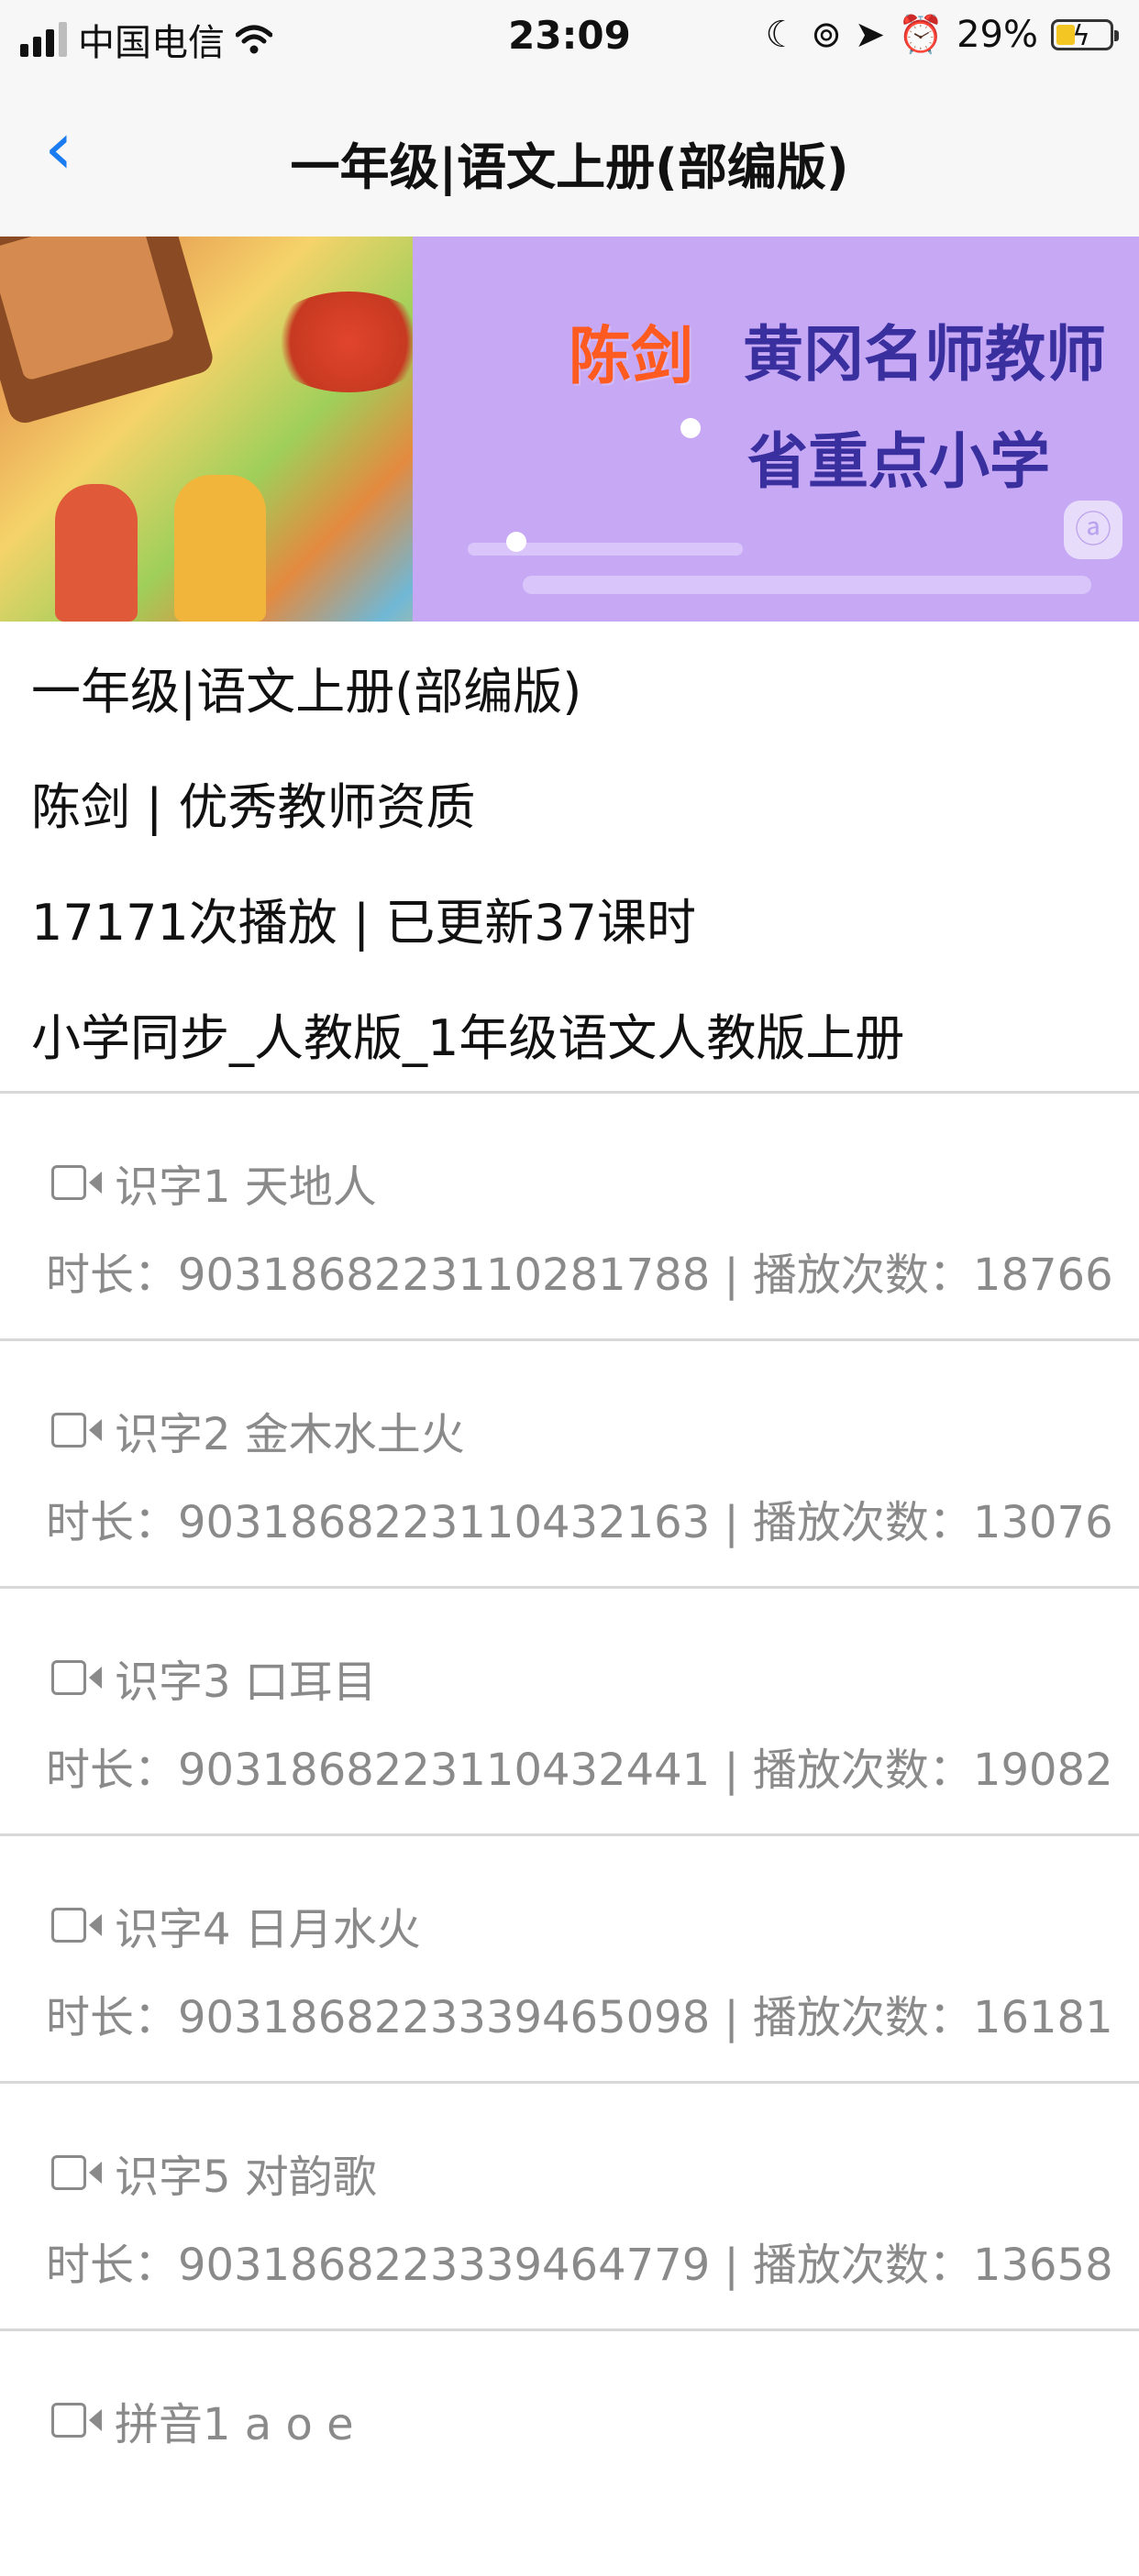 This screenshot has height=2576, width=1139. I want to click on stats-line: 17171次播放 | 已更新37课时, so click(364, 923).